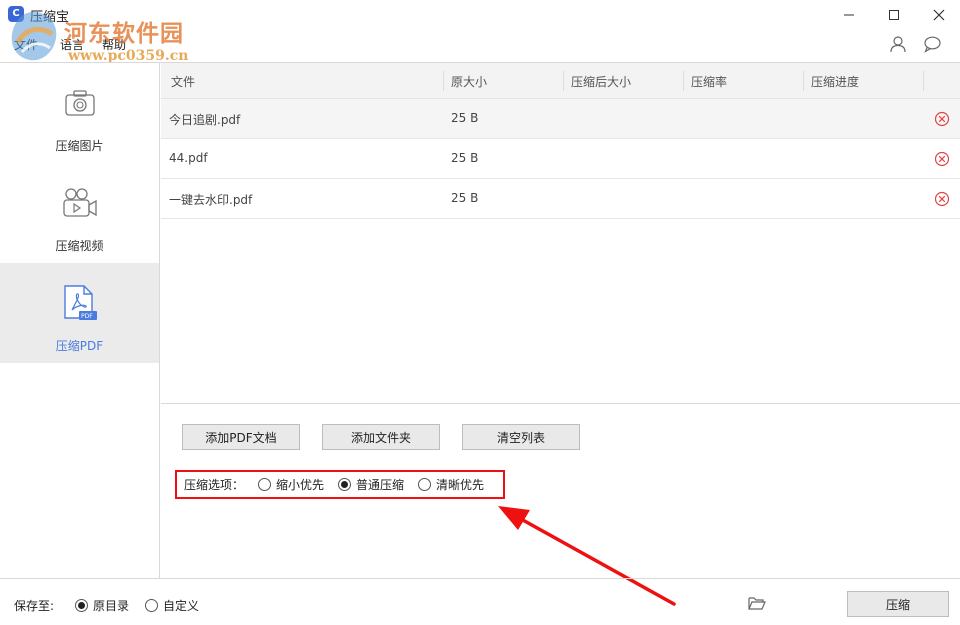 This screenshot has width=960, height=625. I want to click on save-custom-dir: 自定义, so click(172, 605).